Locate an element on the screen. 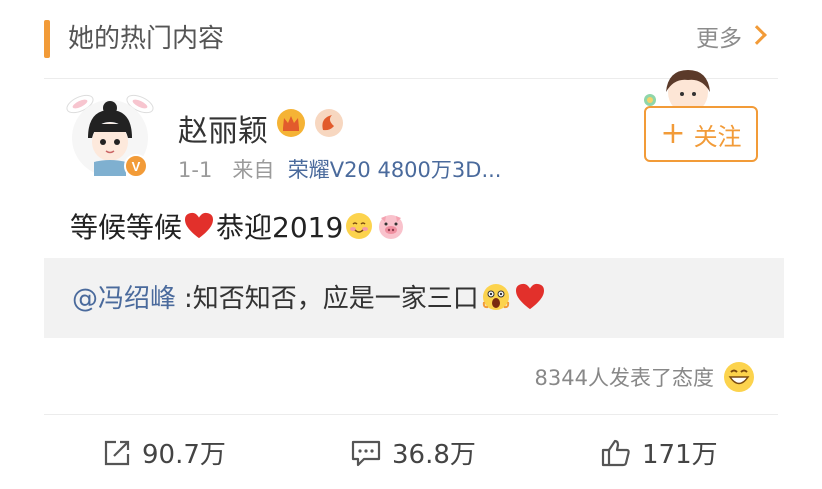 This screenshot has height=489, width=822. quoted-comment-text: @冯绍峰 :知否知否，应是一家三口 is located at coordinates (309, 296).